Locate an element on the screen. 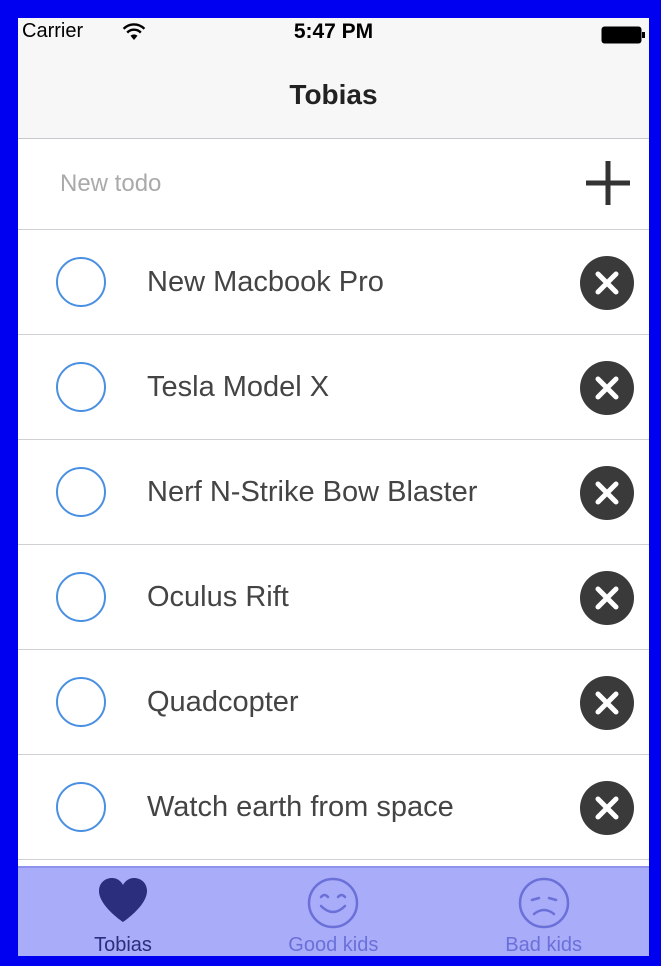 Image resolution: width=661 pixels, height=966 pixels. todo-label: Quadcopter is located at coordinates (223, 702).